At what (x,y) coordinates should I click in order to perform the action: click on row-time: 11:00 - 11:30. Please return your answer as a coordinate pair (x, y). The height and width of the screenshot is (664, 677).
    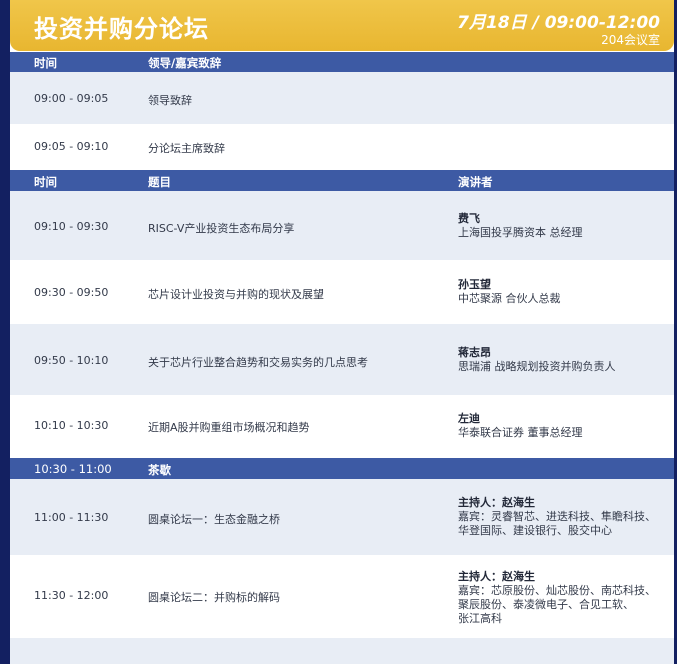
    Looking at the image, I should click on (71, 517).